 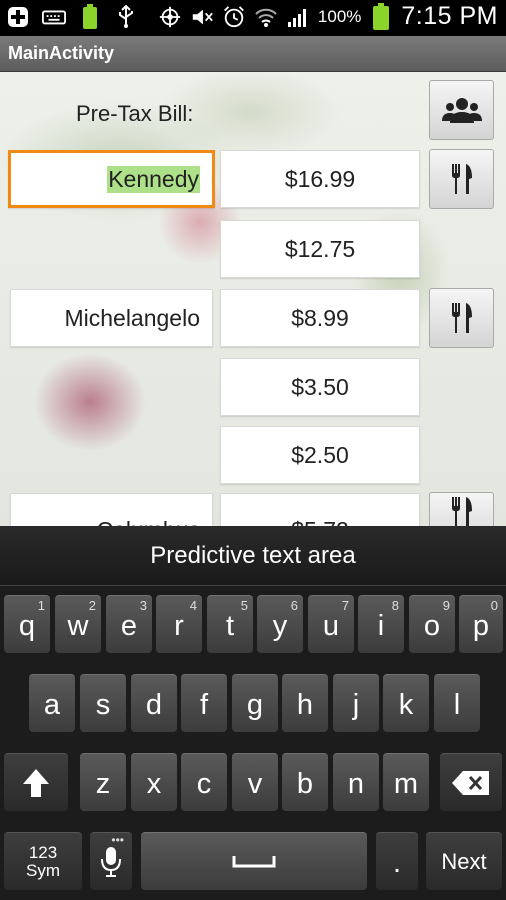 I want to click on mute-icon, so click(x=202, y=17).